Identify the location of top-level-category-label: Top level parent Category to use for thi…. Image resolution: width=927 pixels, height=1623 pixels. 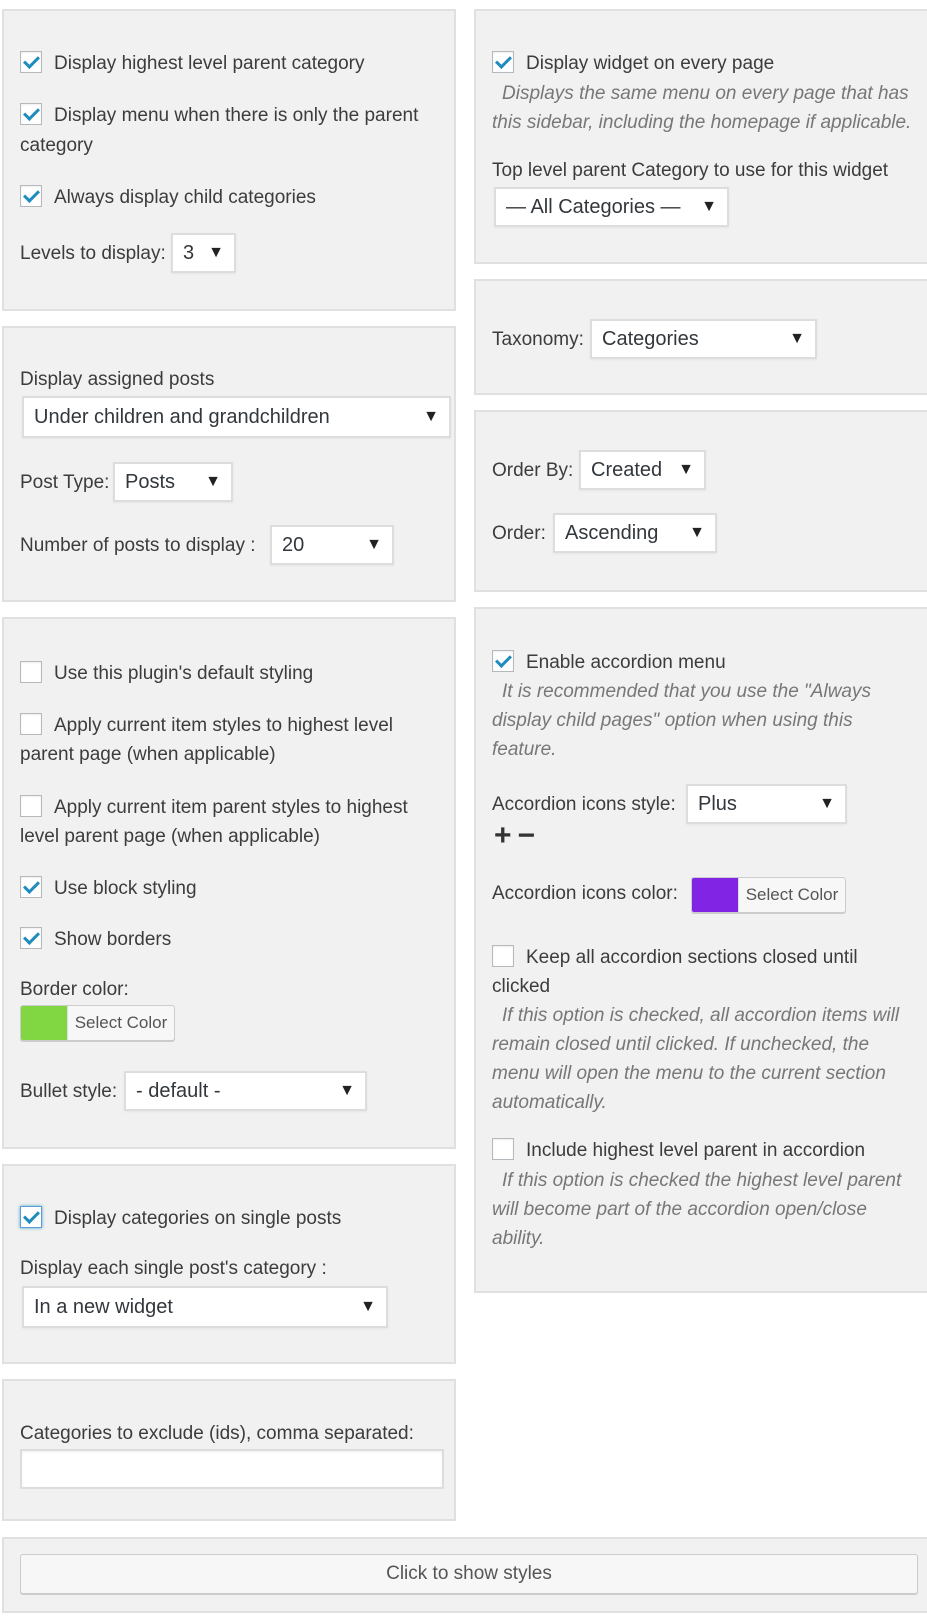
(690, 170).